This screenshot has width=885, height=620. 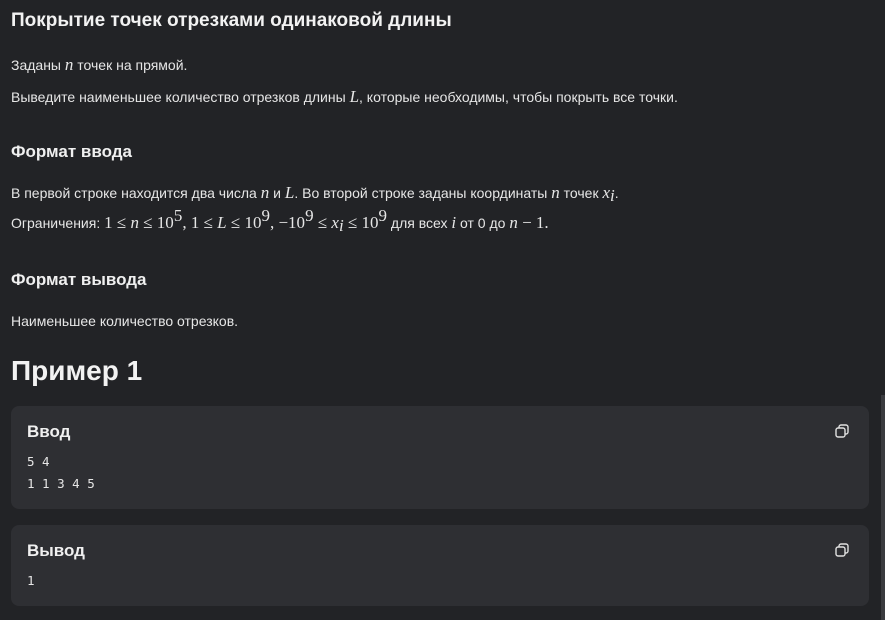 I want to click on statement-text: Заданы, so click(x=38, y=65).